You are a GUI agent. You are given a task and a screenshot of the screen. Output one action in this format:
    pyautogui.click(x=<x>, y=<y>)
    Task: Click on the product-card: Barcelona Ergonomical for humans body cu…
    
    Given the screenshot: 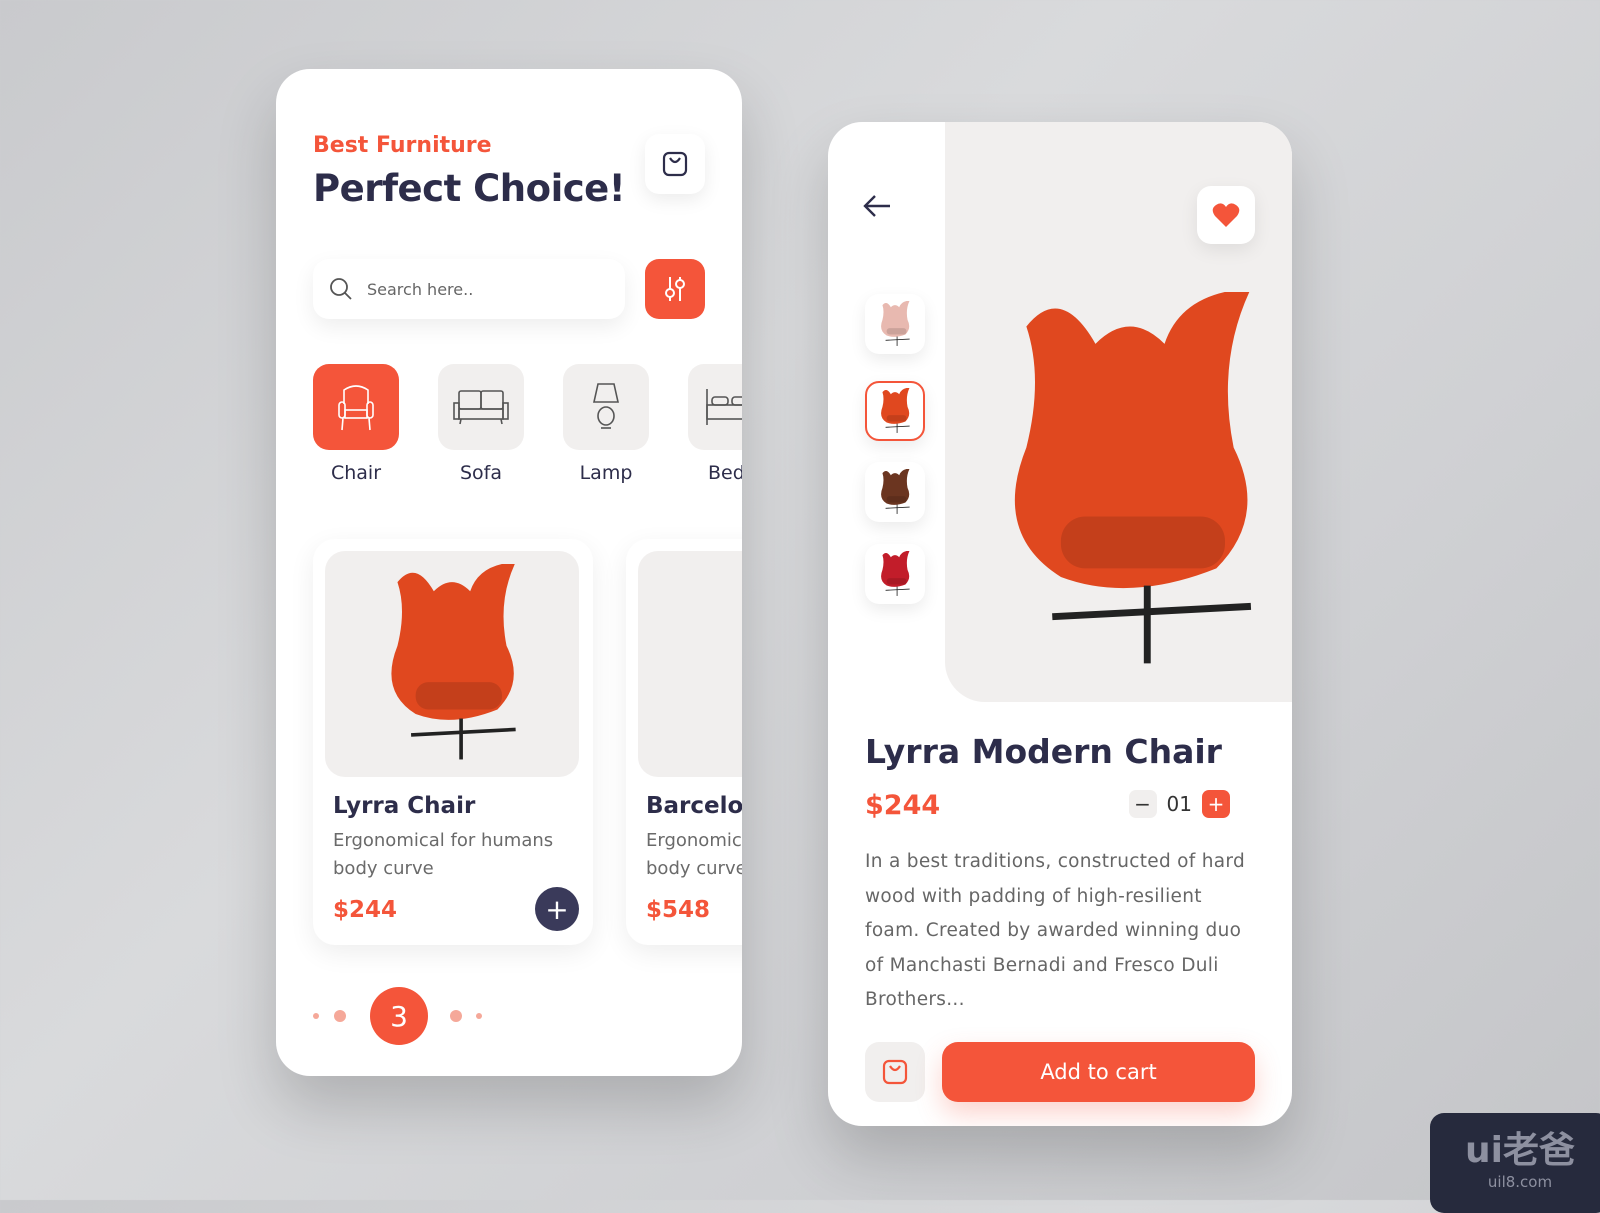 What is the action you would take?
    pyautogui.click(x=684, y=742)
    